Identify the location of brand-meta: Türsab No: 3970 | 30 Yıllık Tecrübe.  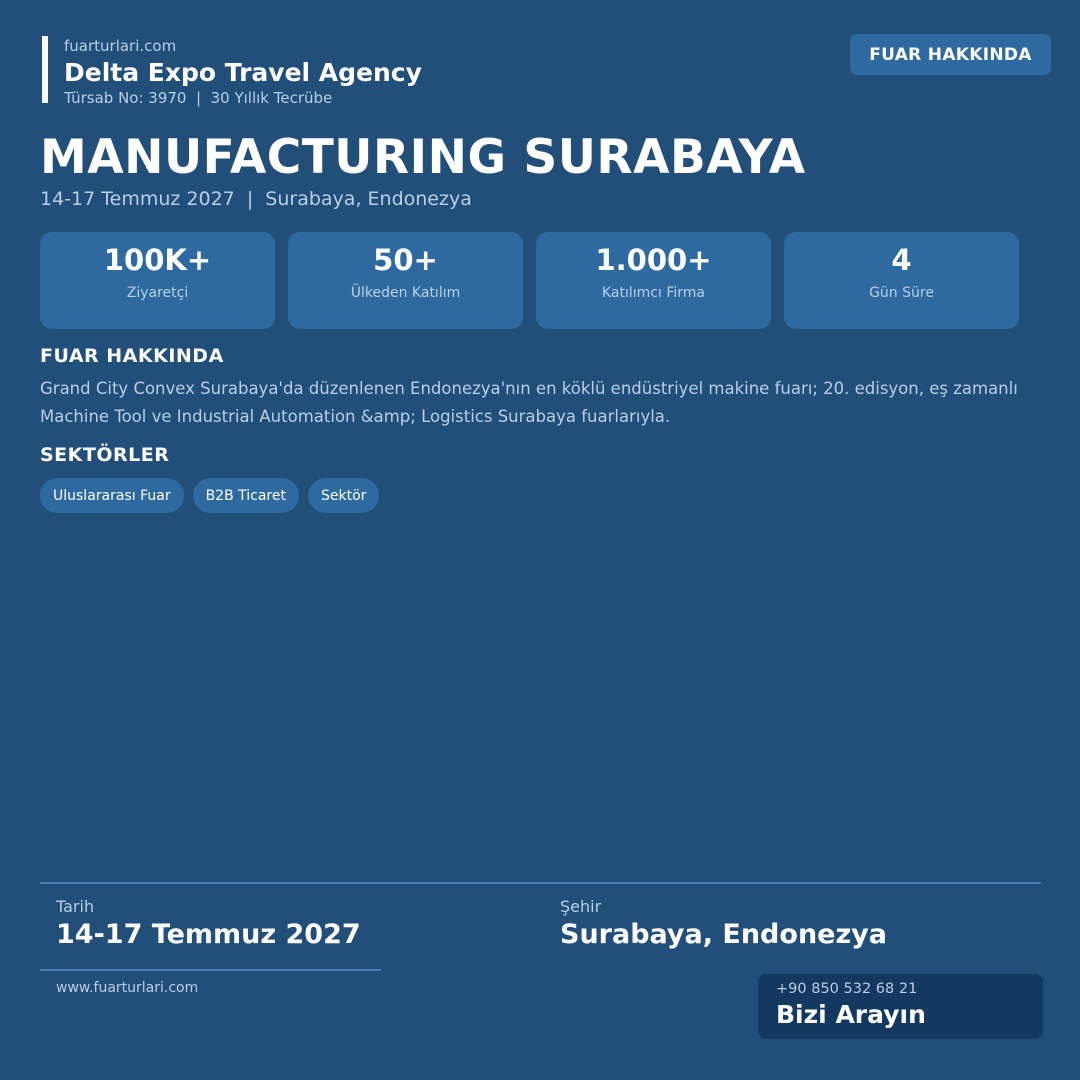
(198, 98).